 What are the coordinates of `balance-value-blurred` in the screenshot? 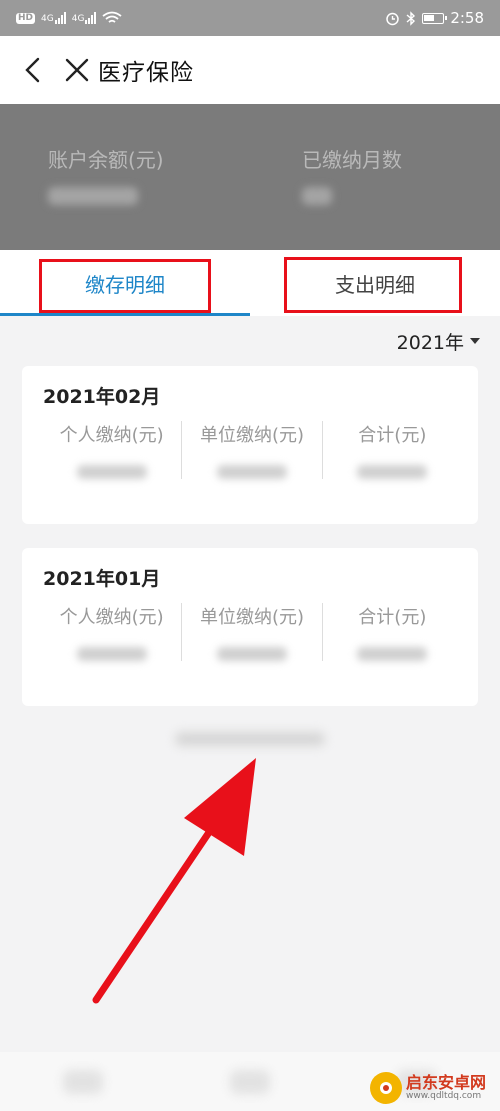 It's located at (93, 196).